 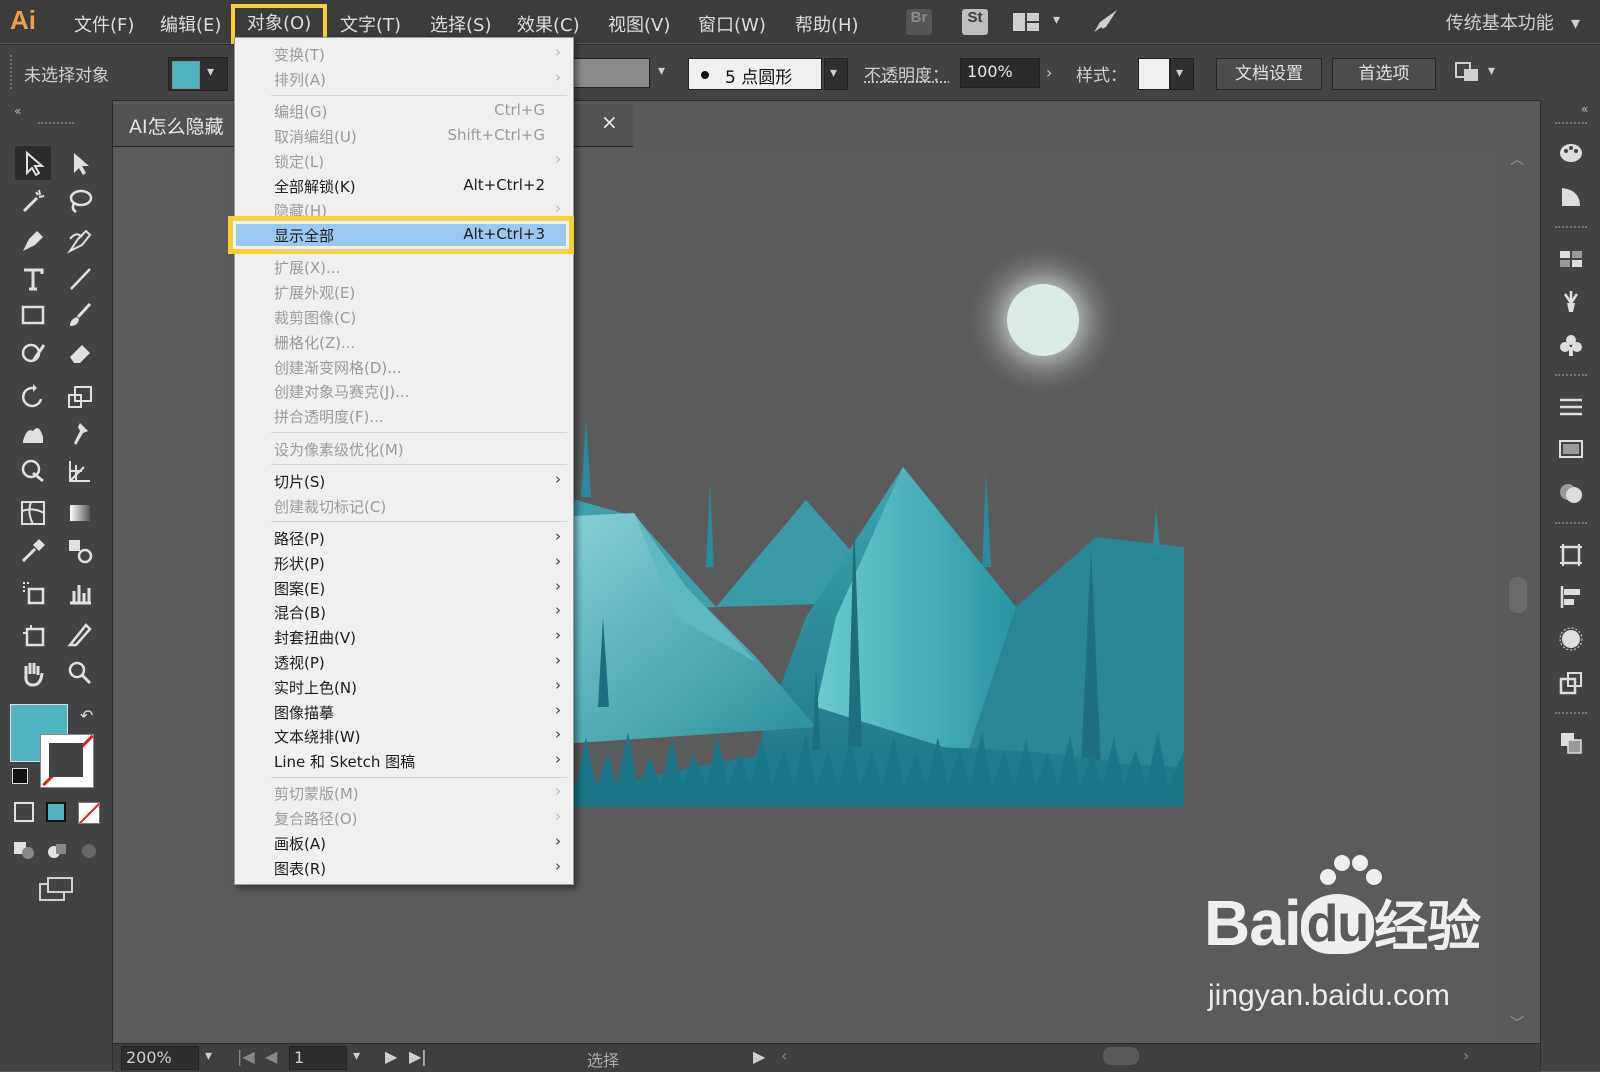 I want to click on zoom-tool-icon, so click(x=80, y=673).